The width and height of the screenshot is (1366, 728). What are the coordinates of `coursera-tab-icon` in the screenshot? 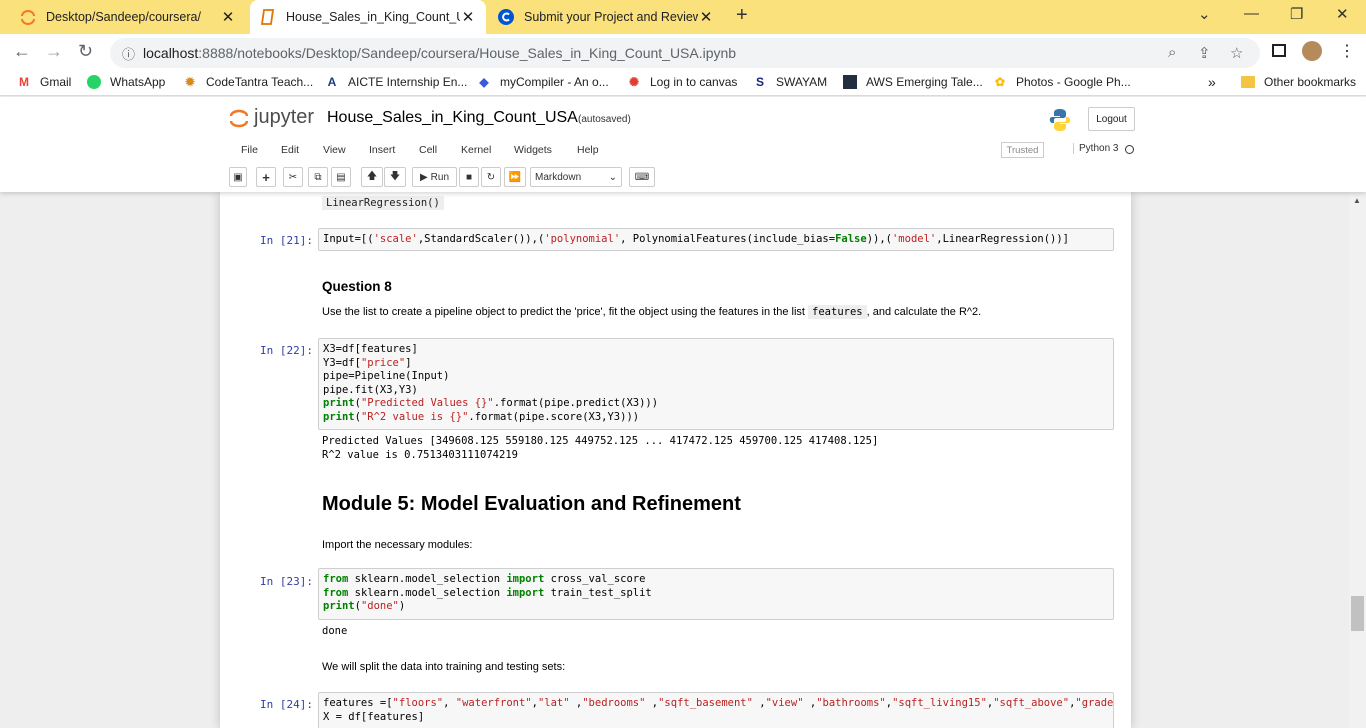 It's located at (506, 17).